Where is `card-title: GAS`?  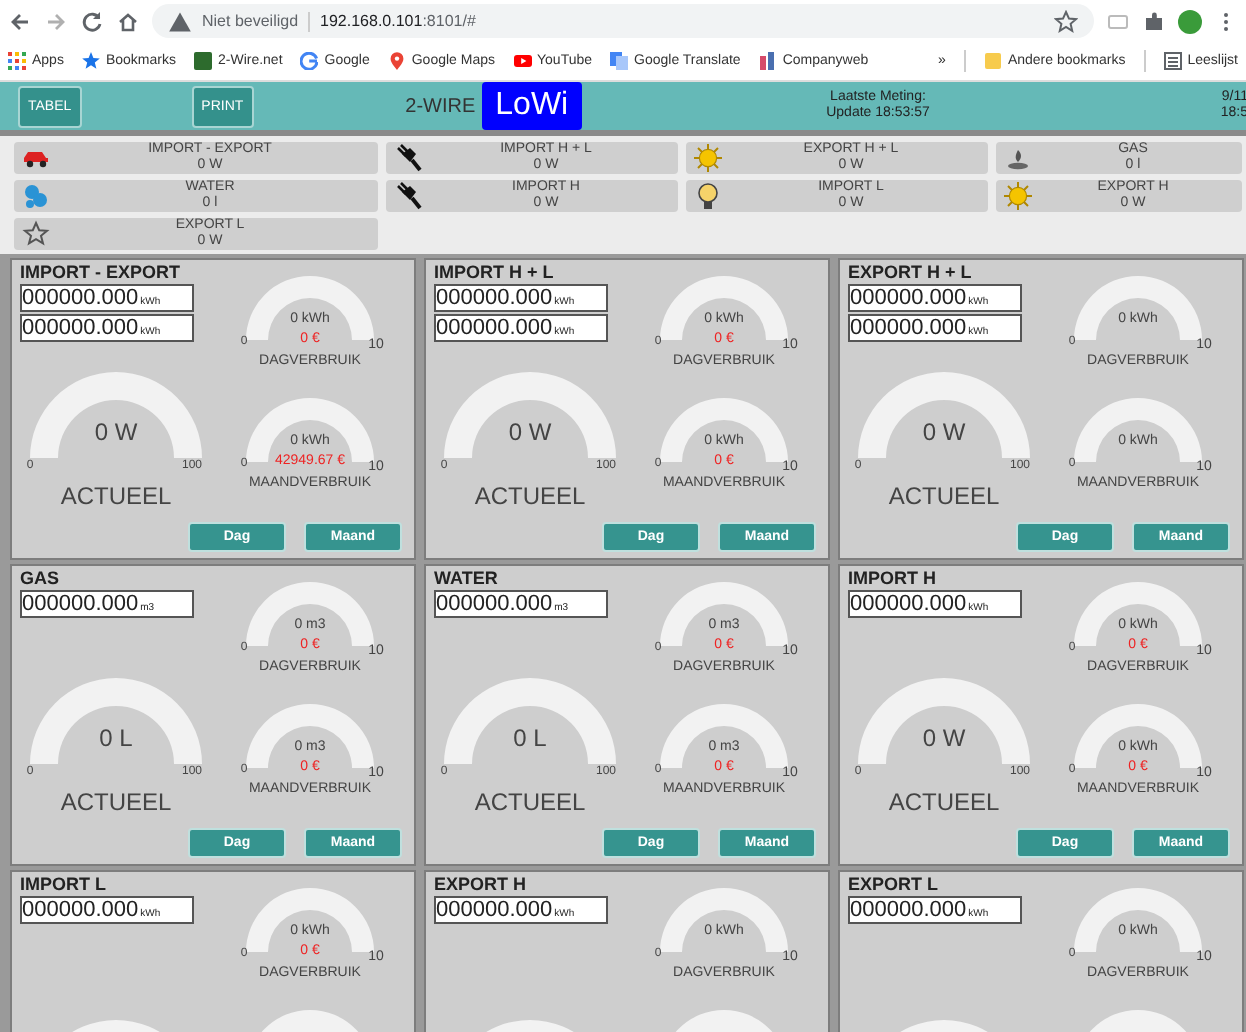 card-title: GAS is located at coordinates (41, 578).